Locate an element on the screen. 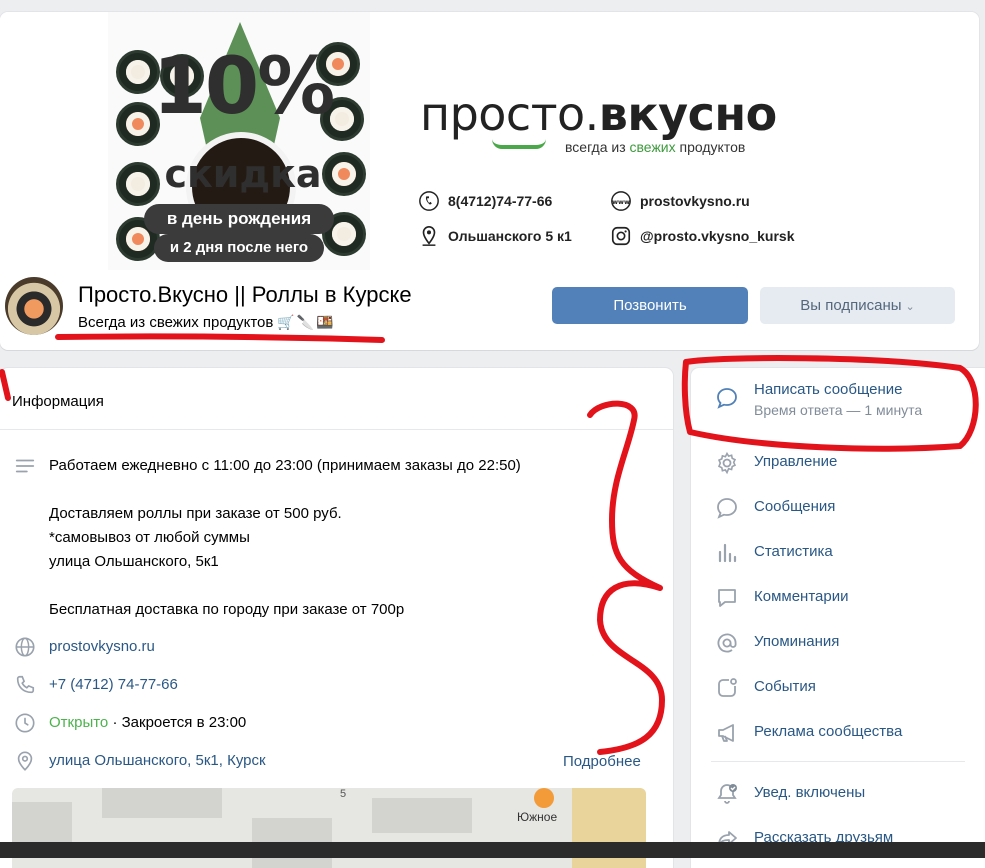 The image size is (985, 868). instagram-icon is located at coordinates (621, 236).